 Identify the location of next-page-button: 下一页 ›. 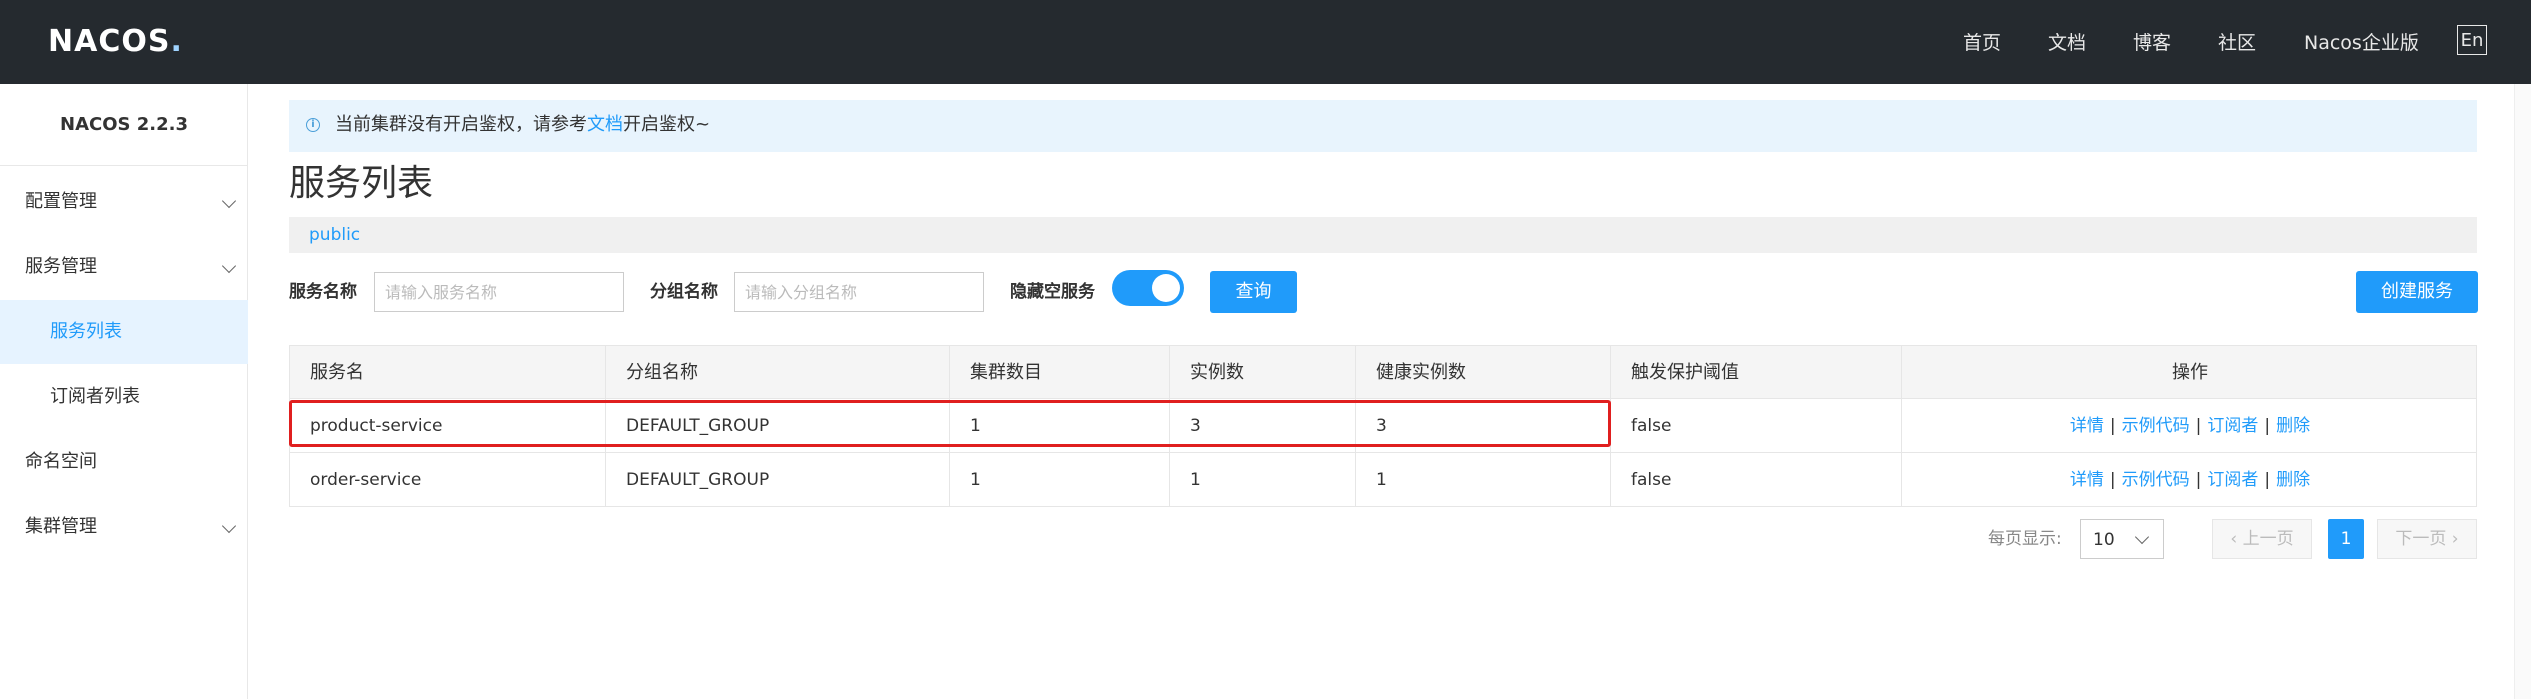
(2427, 539).